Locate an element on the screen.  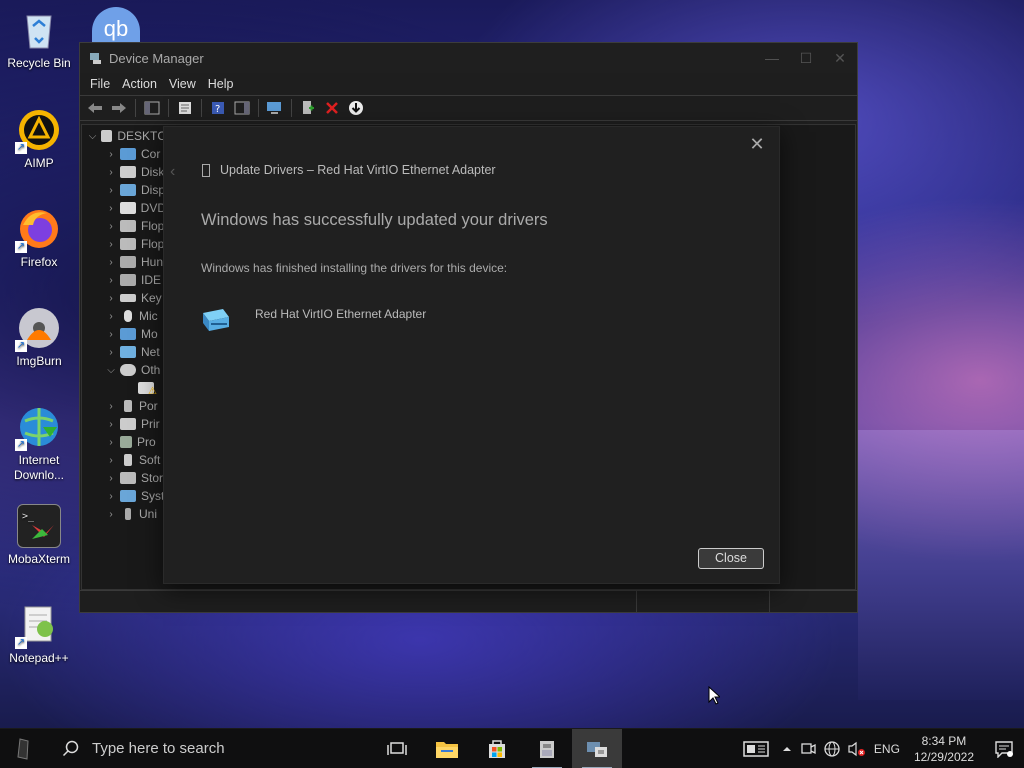
menu-help: Help is located at coordinates (221, 84).